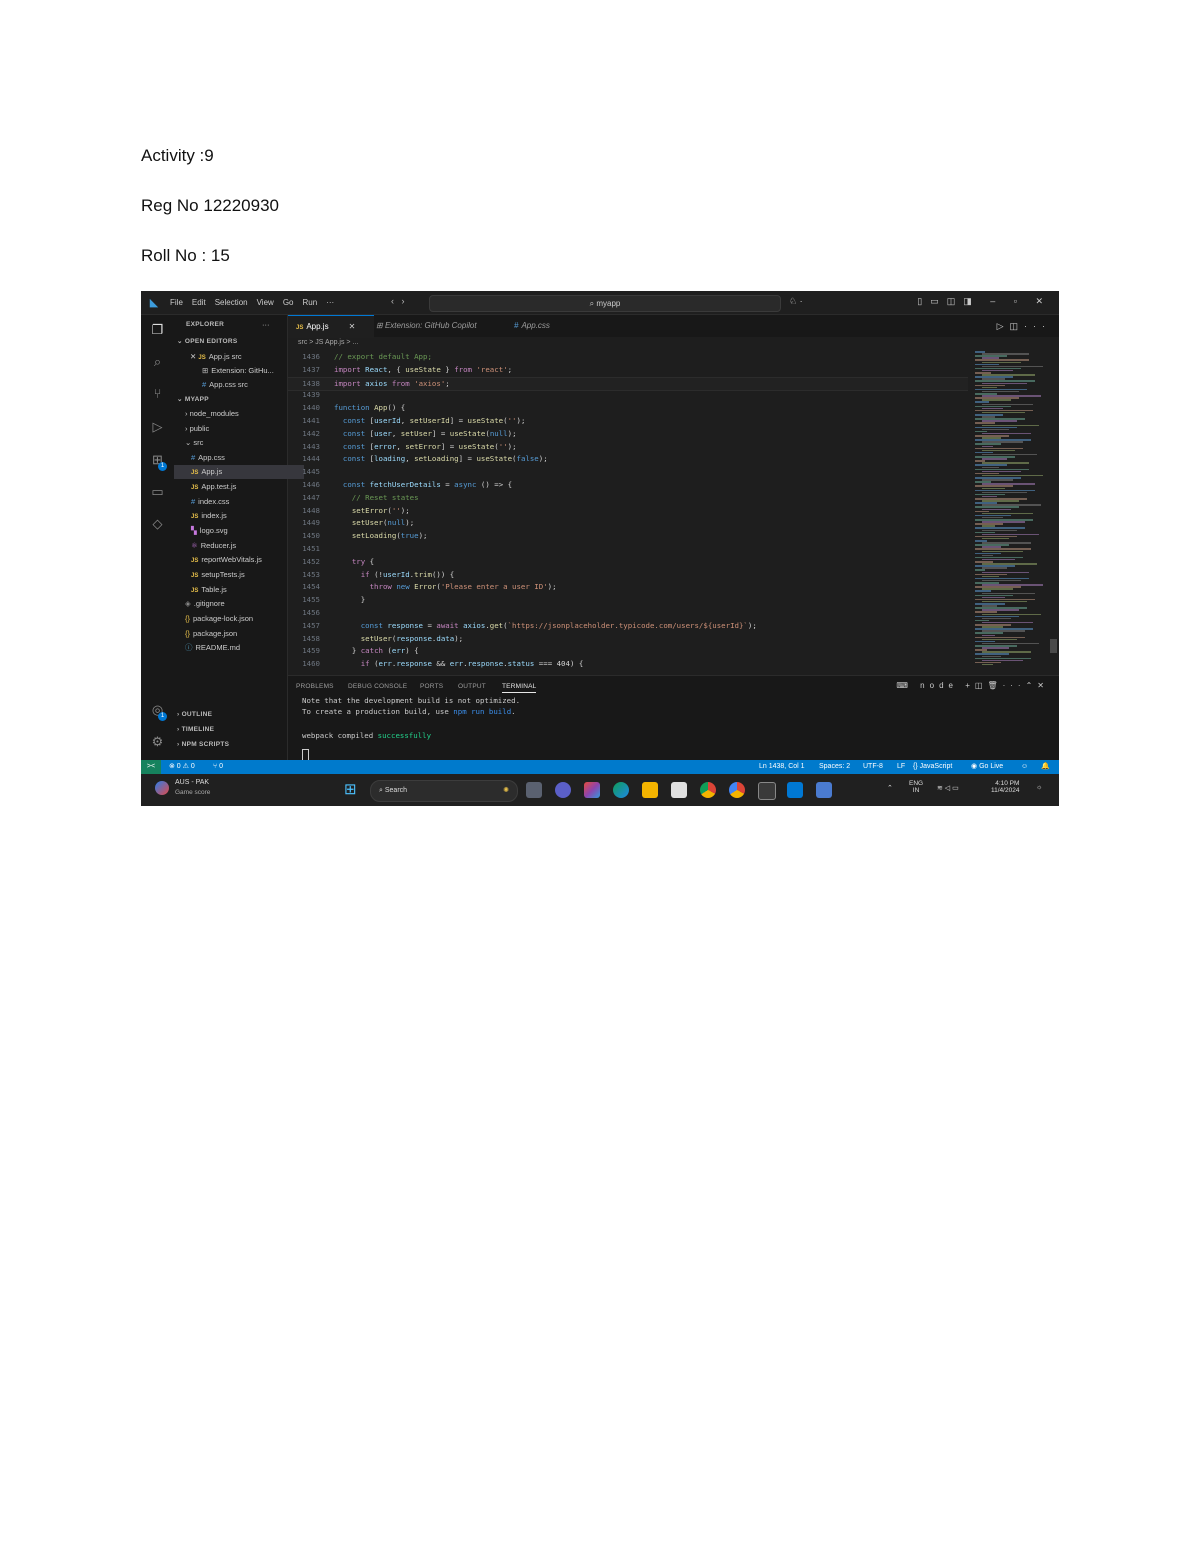  I want to click on menu-selection: Selection, so click(231, 302).